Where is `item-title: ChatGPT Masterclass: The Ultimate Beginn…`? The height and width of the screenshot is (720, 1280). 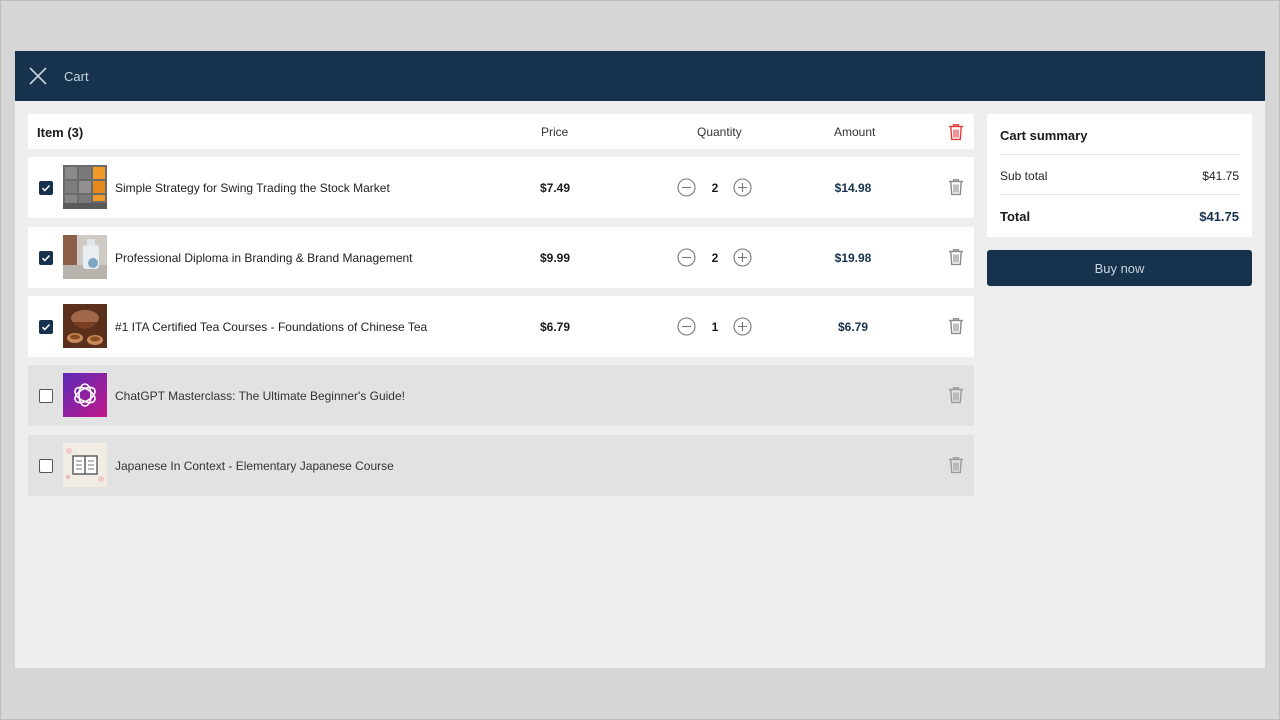
item-title: ChatGPT Masterclass: The Ultimate Beginn… is located at coordinates (260, 396).